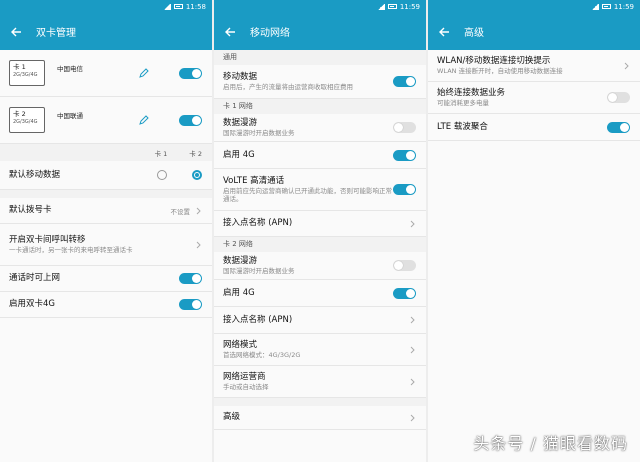  Describe the element at coordinates (19, 67) in the screenshot. I see `sim-name: 卡 1` at that location.